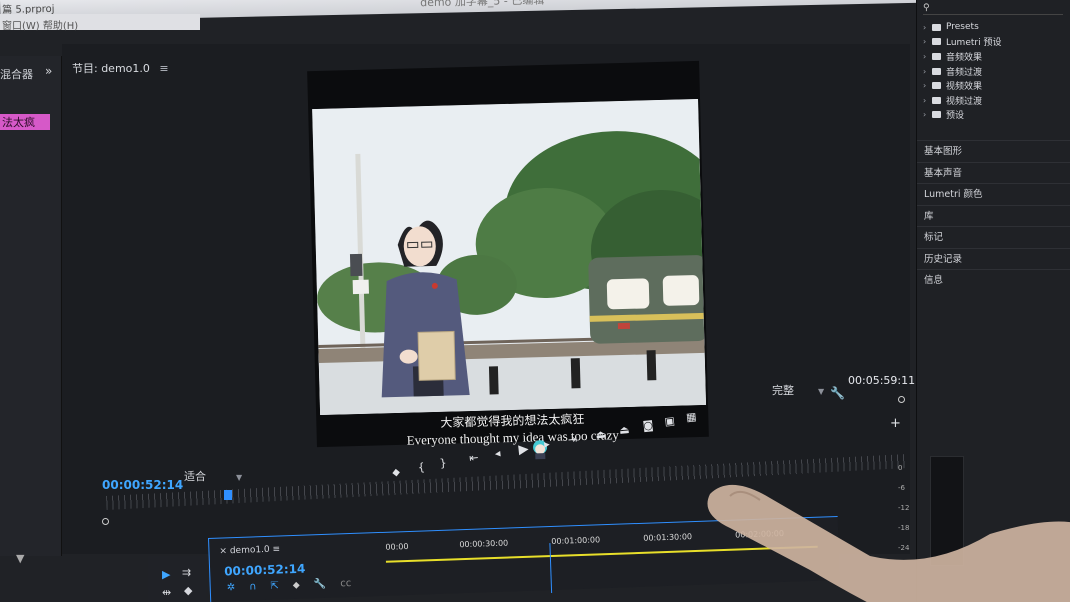 This screenshot has height=602, width=1070. I want to click on step-forward-icon: ▸, so click(546, 444).